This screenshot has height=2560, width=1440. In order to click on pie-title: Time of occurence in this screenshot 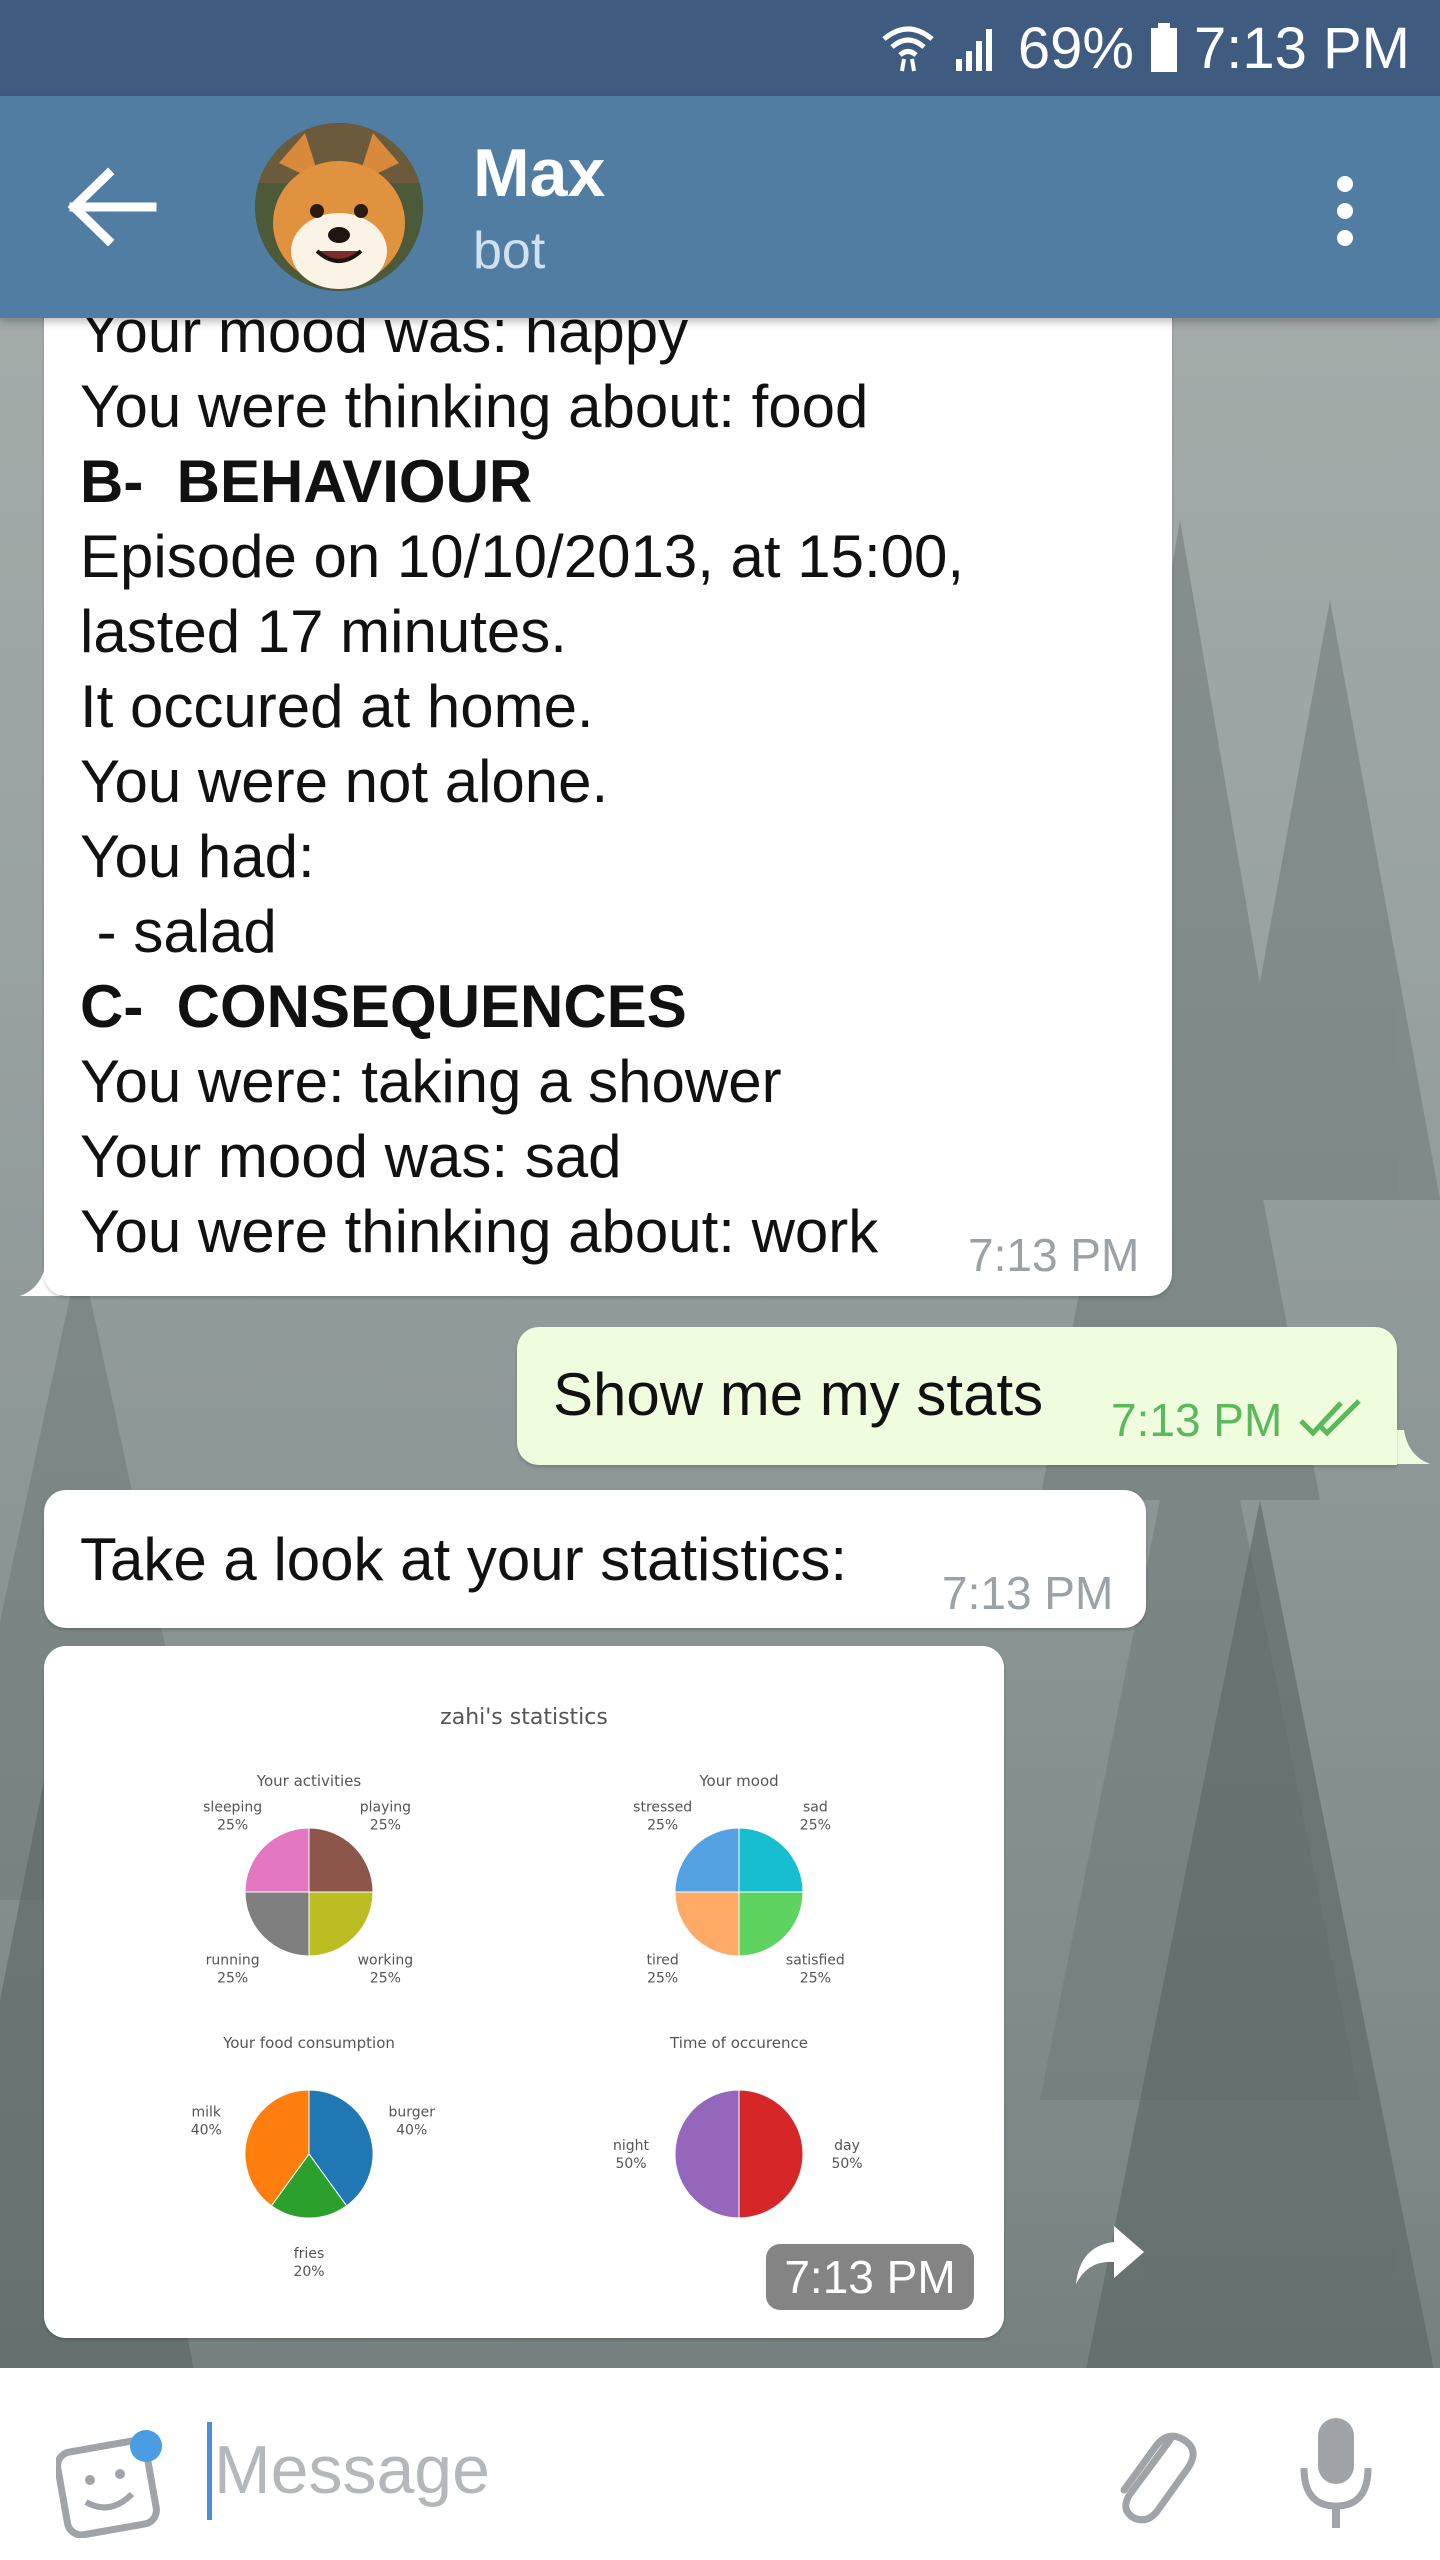, I will do `click(738, 2043)`.